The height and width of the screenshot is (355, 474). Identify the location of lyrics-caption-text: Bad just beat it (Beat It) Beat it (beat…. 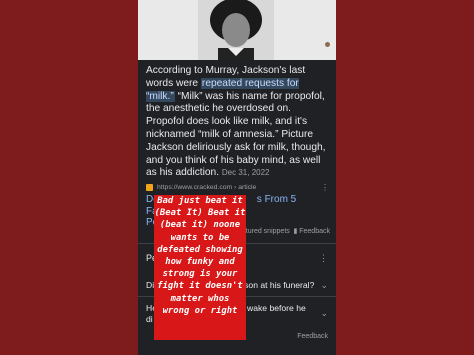
(200, 256).